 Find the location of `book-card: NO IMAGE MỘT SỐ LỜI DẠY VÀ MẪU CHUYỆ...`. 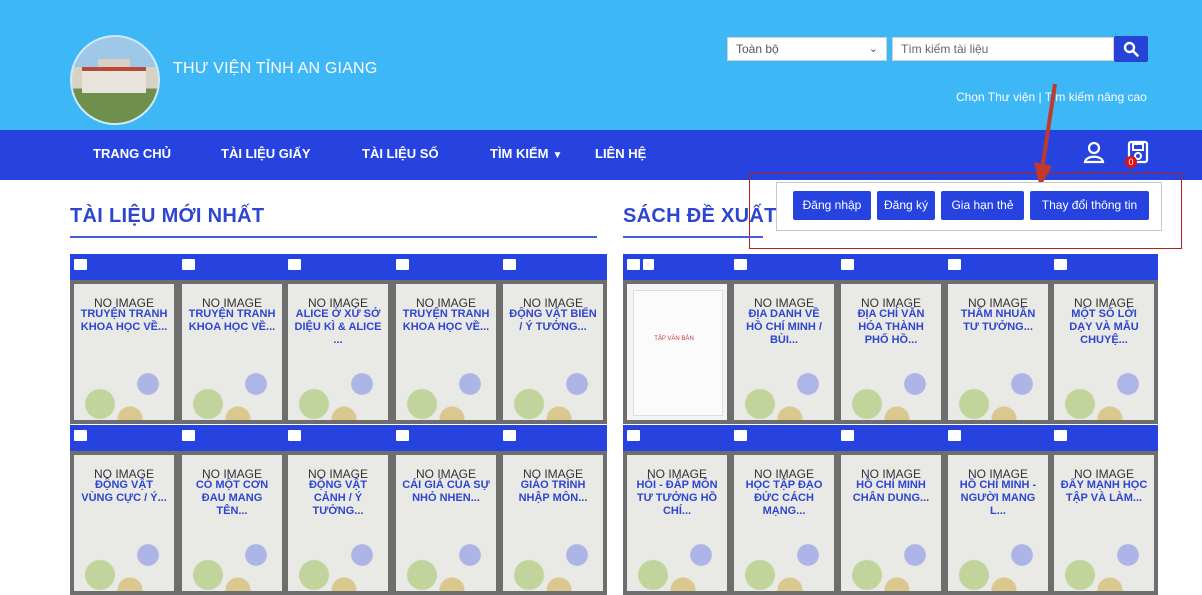

book-card: NO IMAGE MỘT SỐ LỜI DẠY VÀ MẪU CHUYỆ... is located at coordinates (1104, 339).